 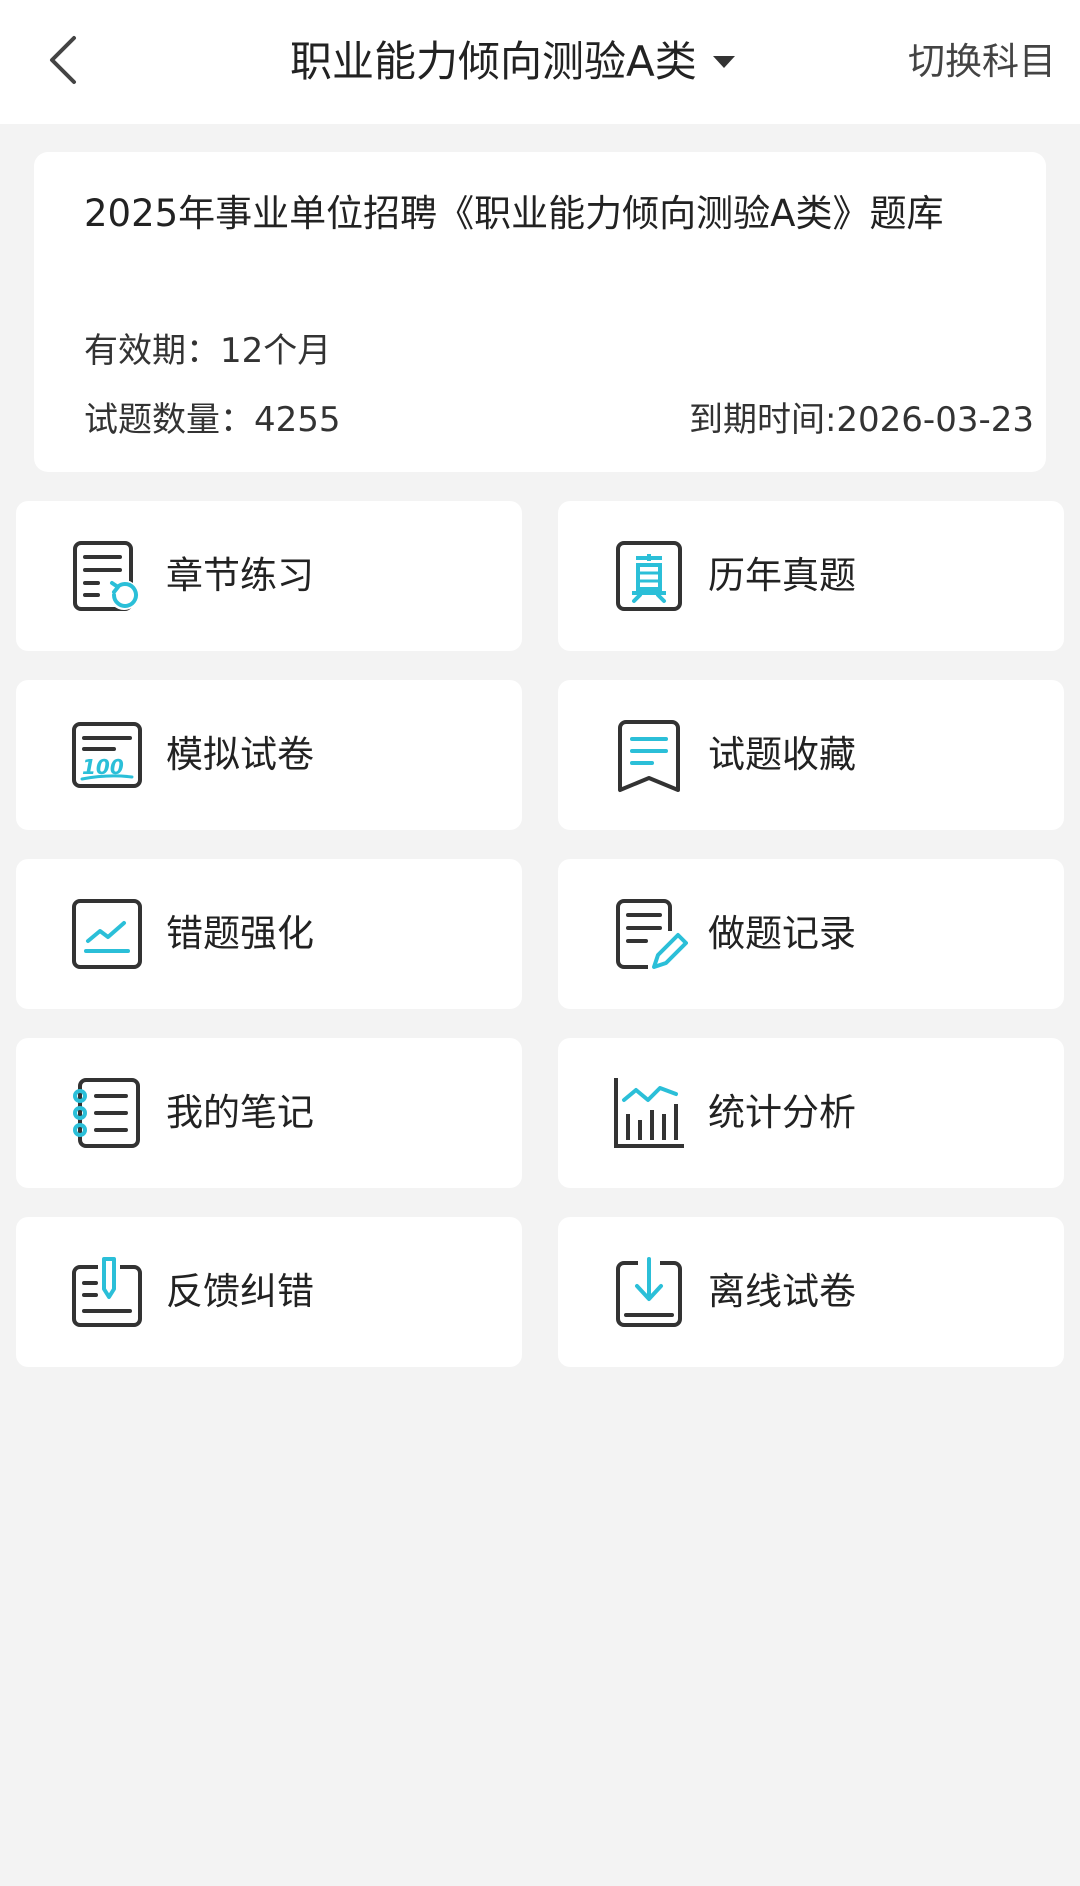 I want to click on chapter-practice-icon, so click(x=106, y=576).